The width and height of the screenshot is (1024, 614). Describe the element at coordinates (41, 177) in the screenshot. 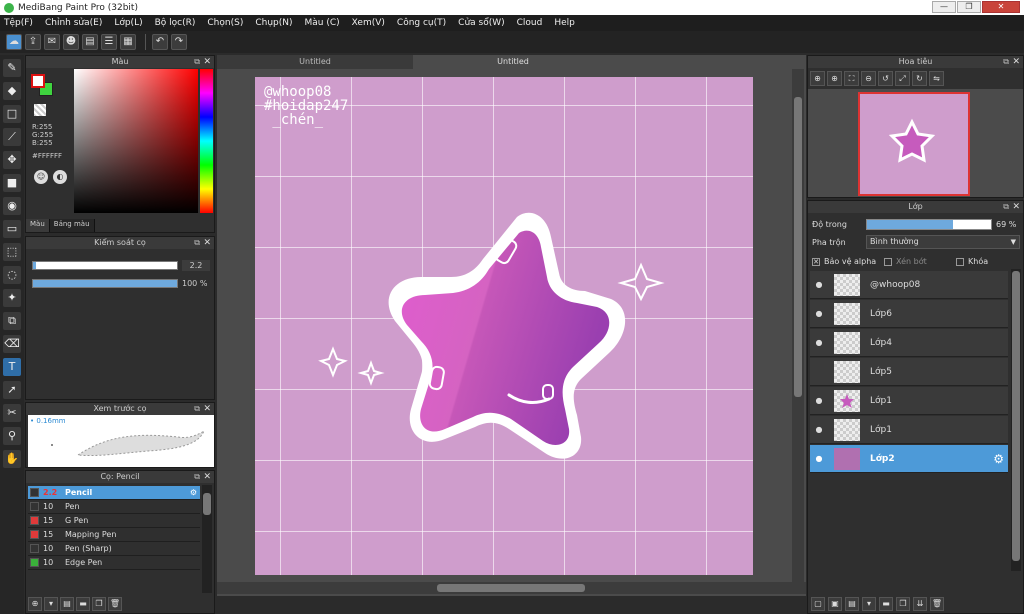

I see `palette-icon: ☺` at that location.